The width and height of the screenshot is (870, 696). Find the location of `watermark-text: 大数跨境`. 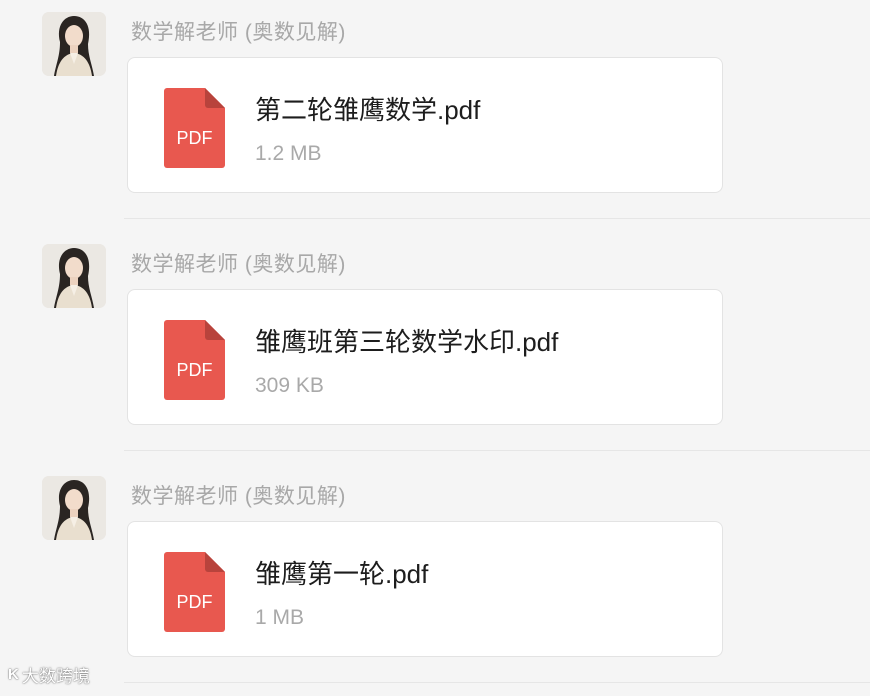

watermark-text: 大数跨境 is located at coordinates (55, 676).